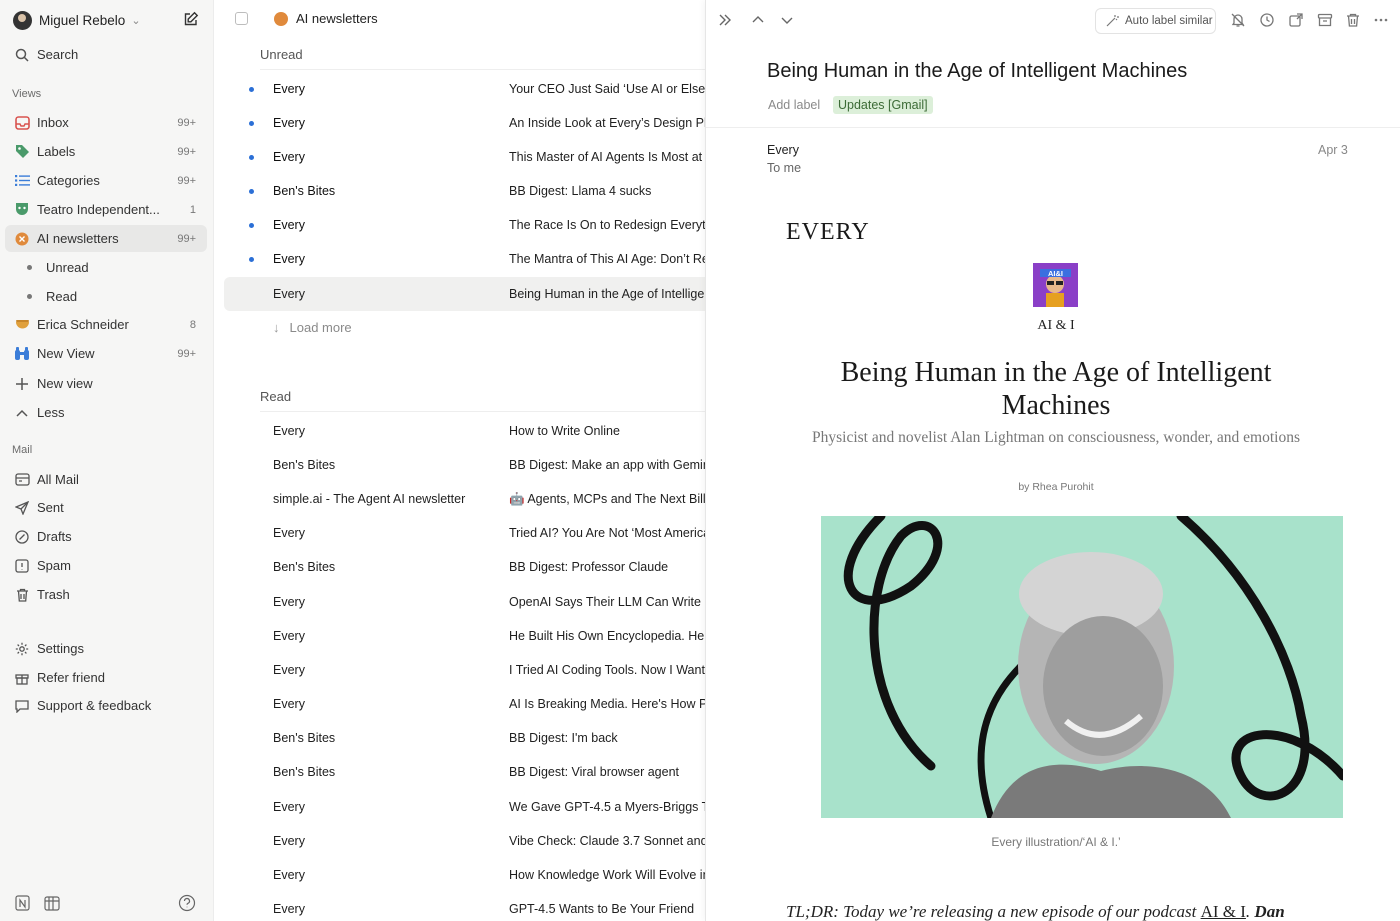 The image size is (1400, 921). What do you see at coordinates (106, 412) in the screenshot?
I see `less-toggle: Less` at bounding box center [106, 412].